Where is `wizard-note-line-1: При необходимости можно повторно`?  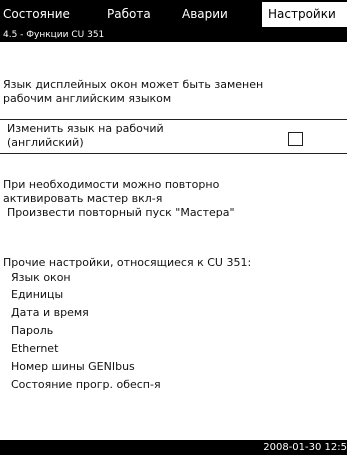 wizard-note-line-1: При необходимости можно повторно is located at coordinates (111, 184).